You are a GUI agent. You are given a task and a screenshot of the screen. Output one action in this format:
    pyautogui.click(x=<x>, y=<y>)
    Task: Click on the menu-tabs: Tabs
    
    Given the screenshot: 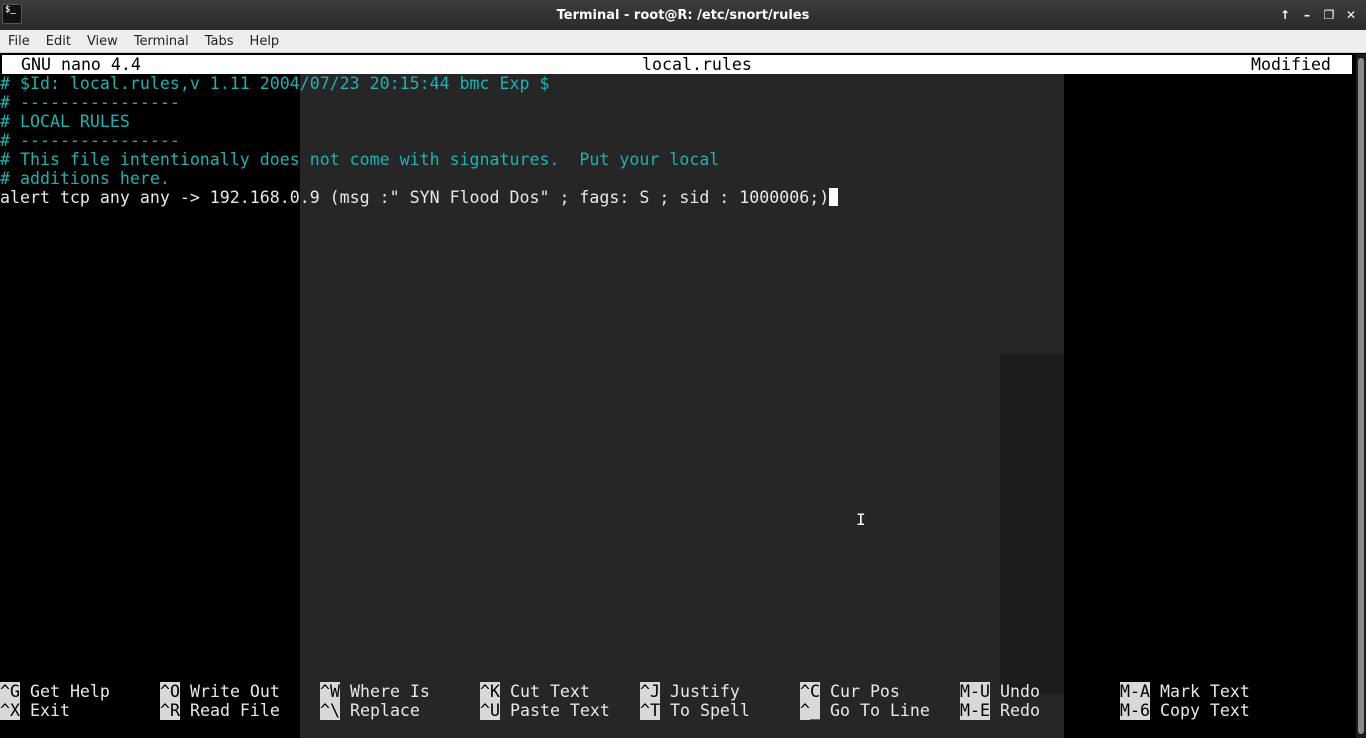 What is the action you would take?
    pyautogui.click(x=219, y=41)
    